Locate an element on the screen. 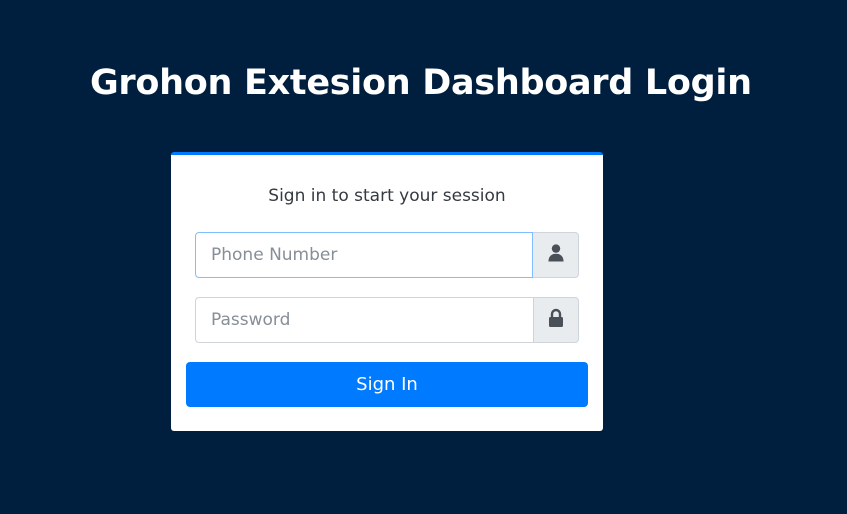 Image resolution: width=847 pixels, height=514 pixels. lock-icon is located at coordinates (556, 320).